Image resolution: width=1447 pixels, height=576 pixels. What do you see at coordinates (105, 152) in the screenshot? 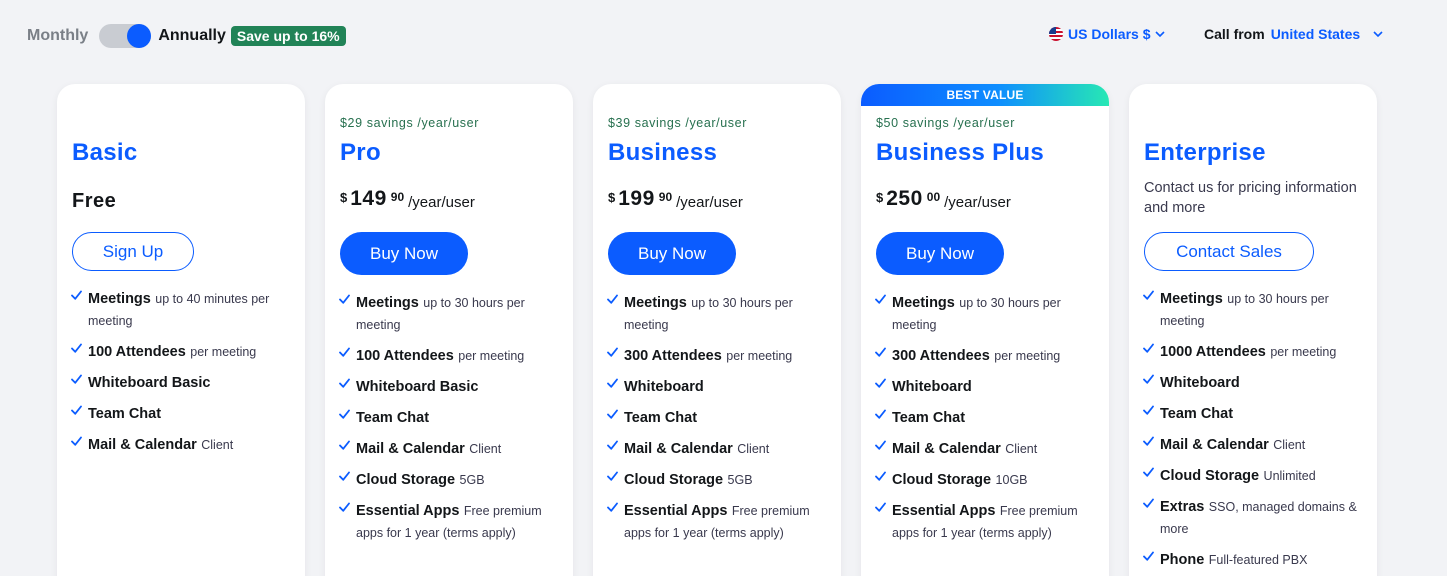
I see `plan-name: Basic` at bounding box center [105, 152].